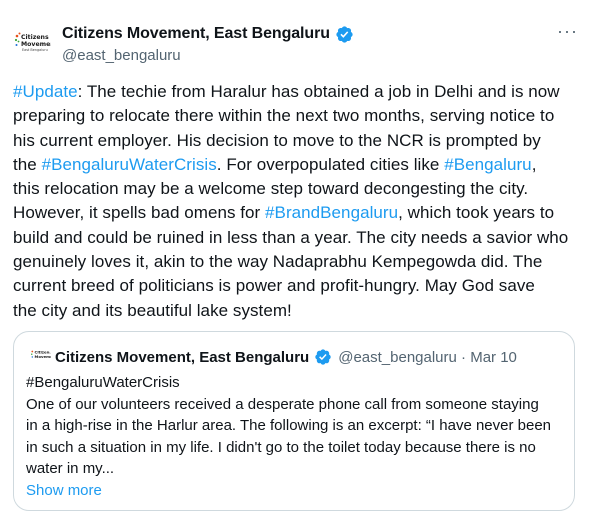 The height and width of the screenshot is (511, 600). I want to click on tweet-text: However, it spells bad omens for, so click(139, 213).